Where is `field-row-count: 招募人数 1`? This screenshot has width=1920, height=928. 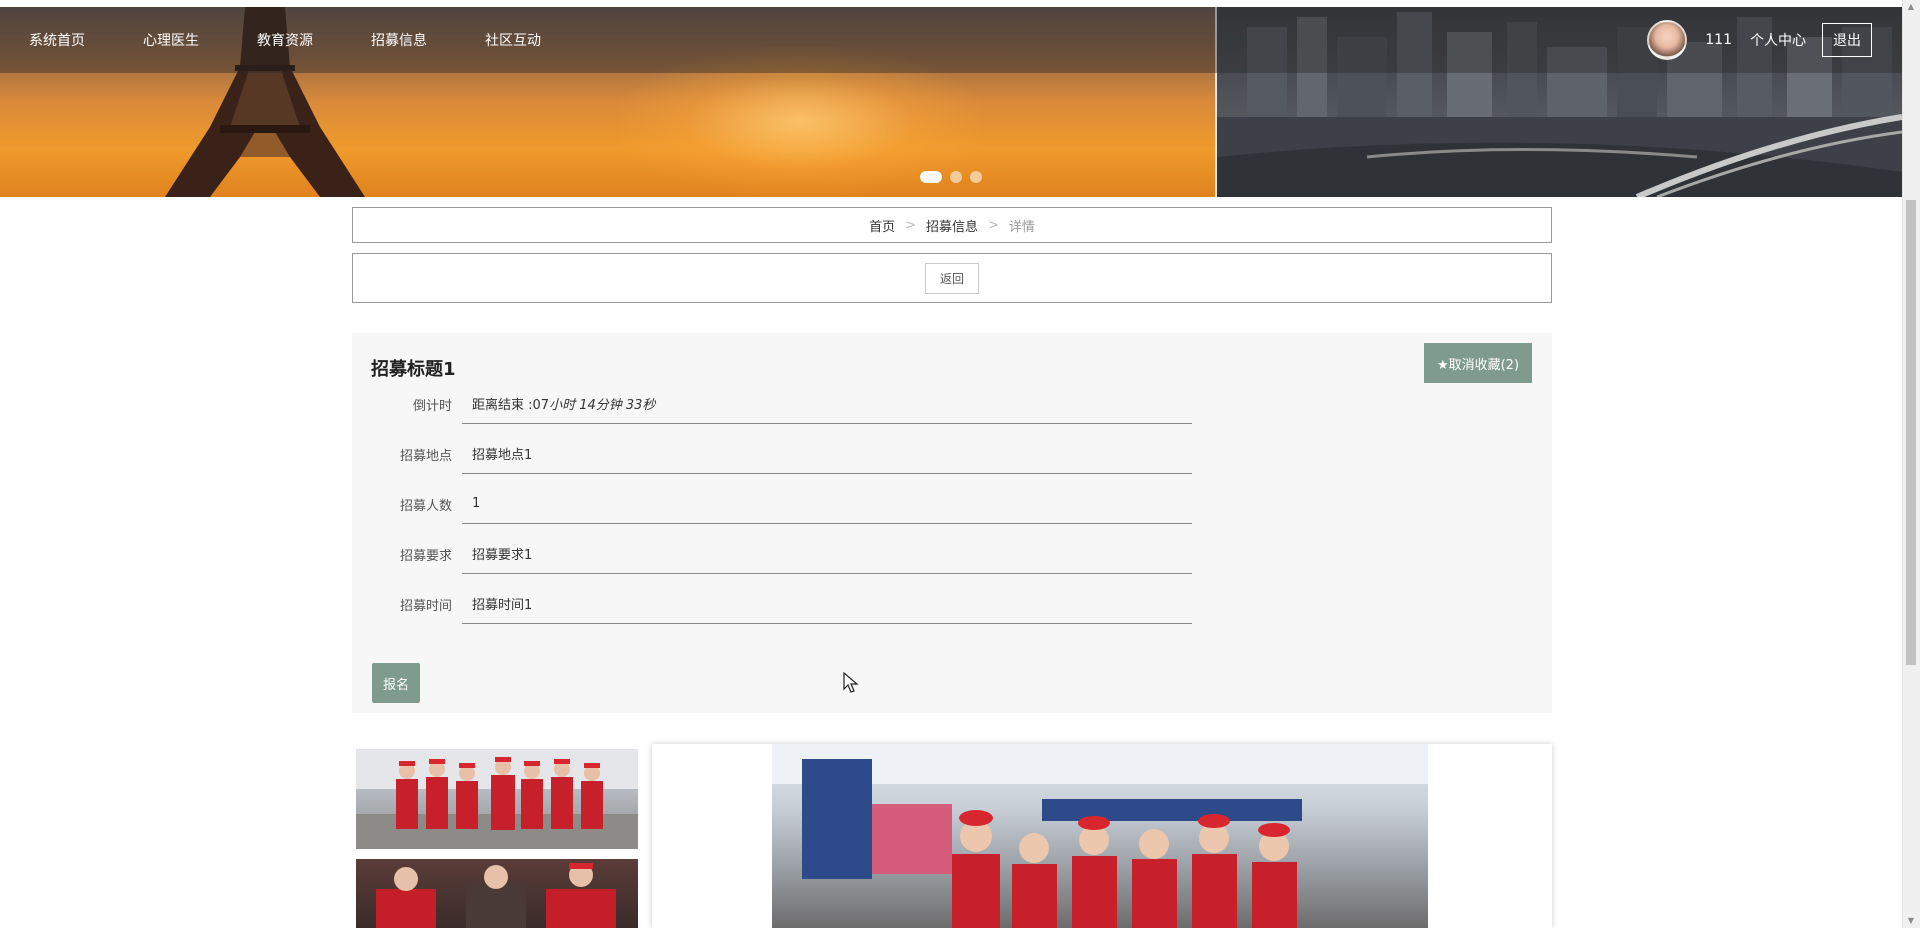
field-row-count: 招募人数 1 is located at coordinates (772, 504).